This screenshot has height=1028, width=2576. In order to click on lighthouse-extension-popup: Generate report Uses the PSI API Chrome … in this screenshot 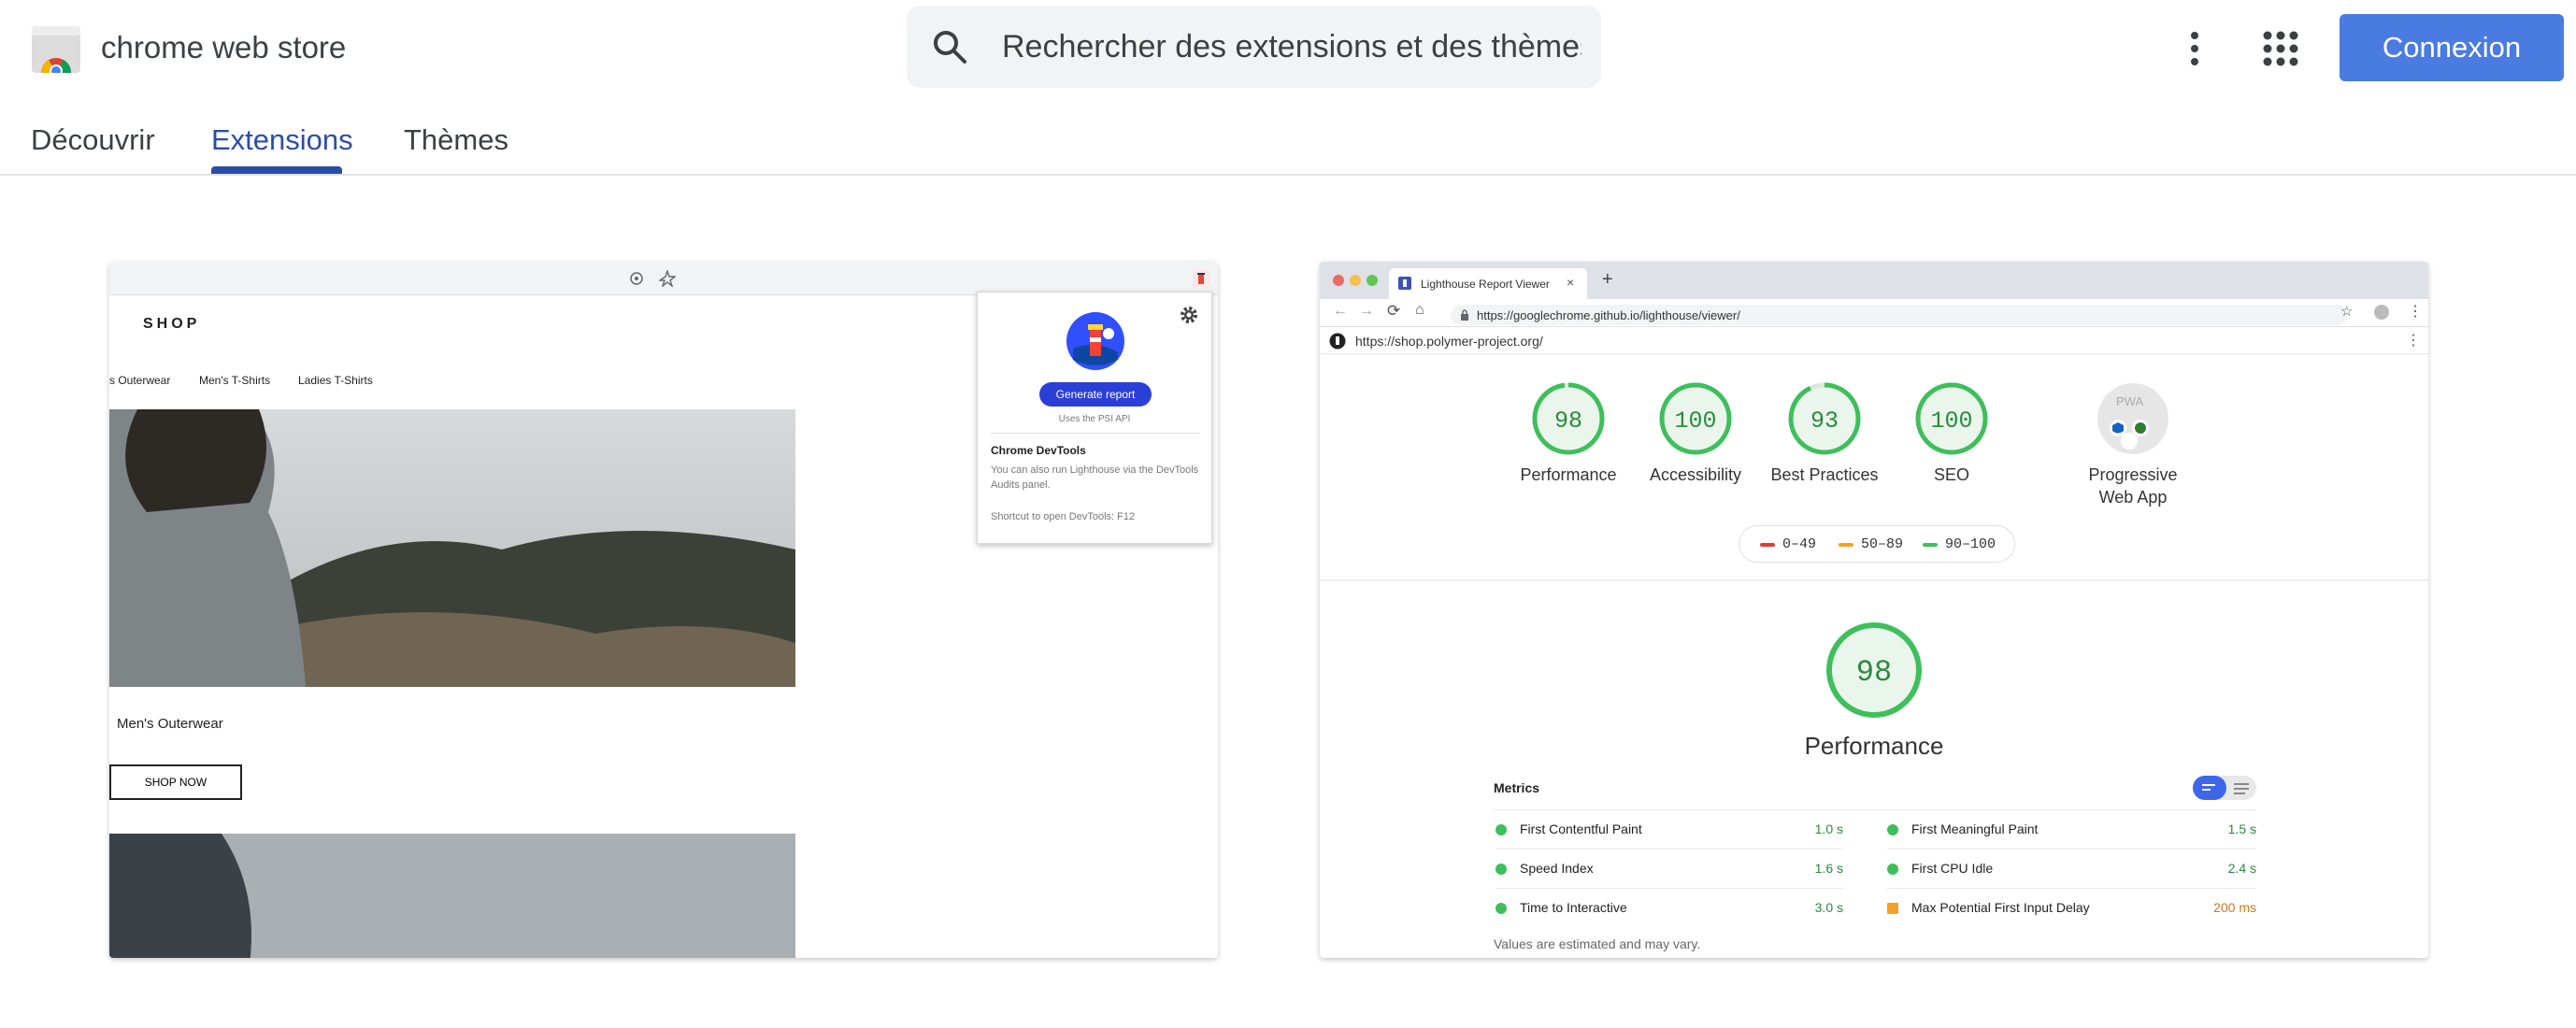, I will do `click(1094, 418)`.